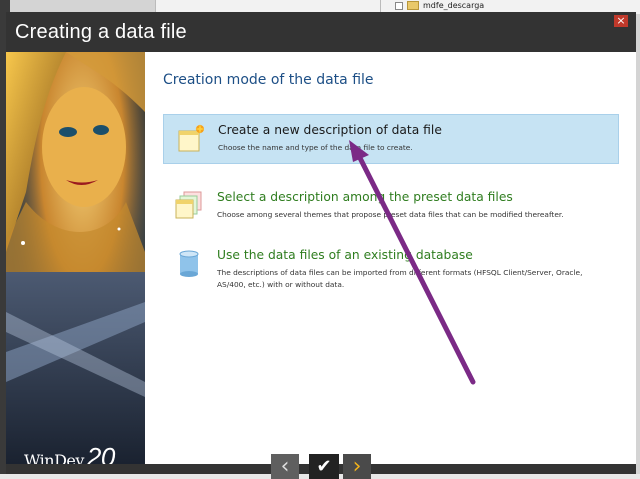  I want to click on next-button: ›, so click(357, 466).